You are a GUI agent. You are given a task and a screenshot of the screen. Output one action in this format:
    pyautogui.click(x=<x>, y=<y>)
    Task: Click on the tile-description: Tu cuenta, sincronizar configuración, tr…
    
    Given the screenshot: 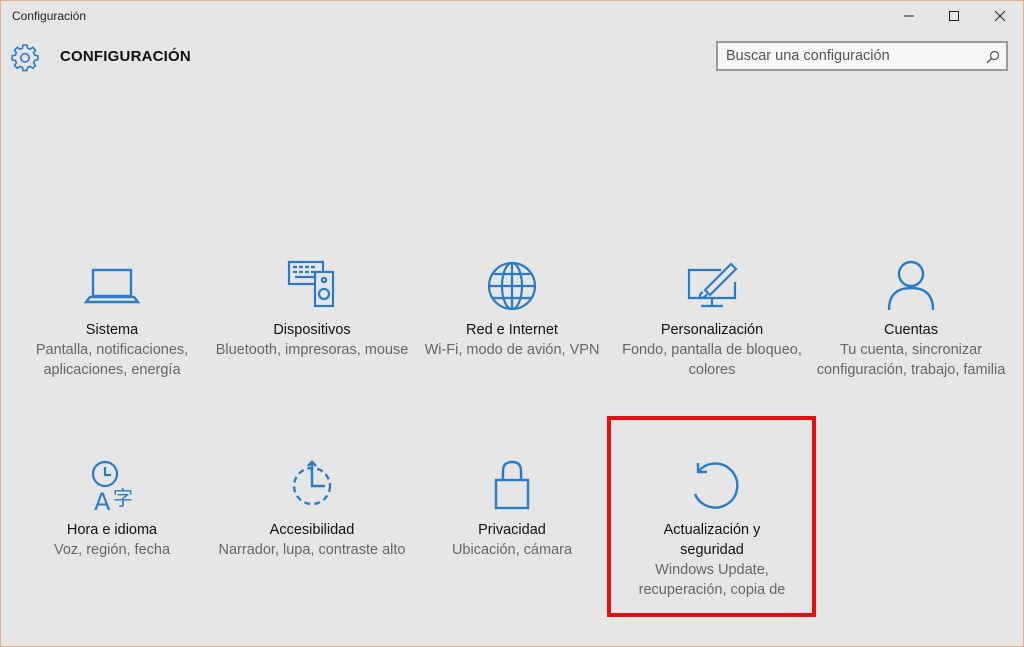 What is the action you would take?
    pyautogui.click(x=911, y=360)
    